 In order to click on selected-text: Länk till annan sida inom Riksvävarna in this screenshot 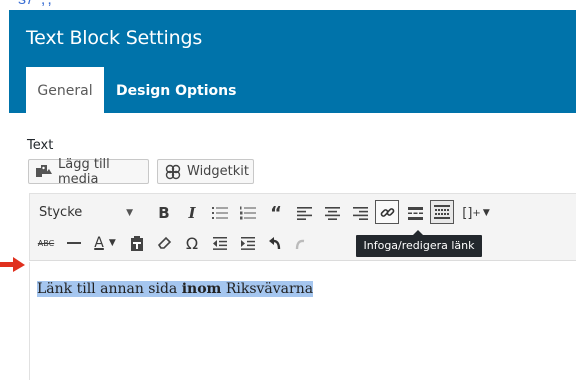, I will do `click(175, 289)`.